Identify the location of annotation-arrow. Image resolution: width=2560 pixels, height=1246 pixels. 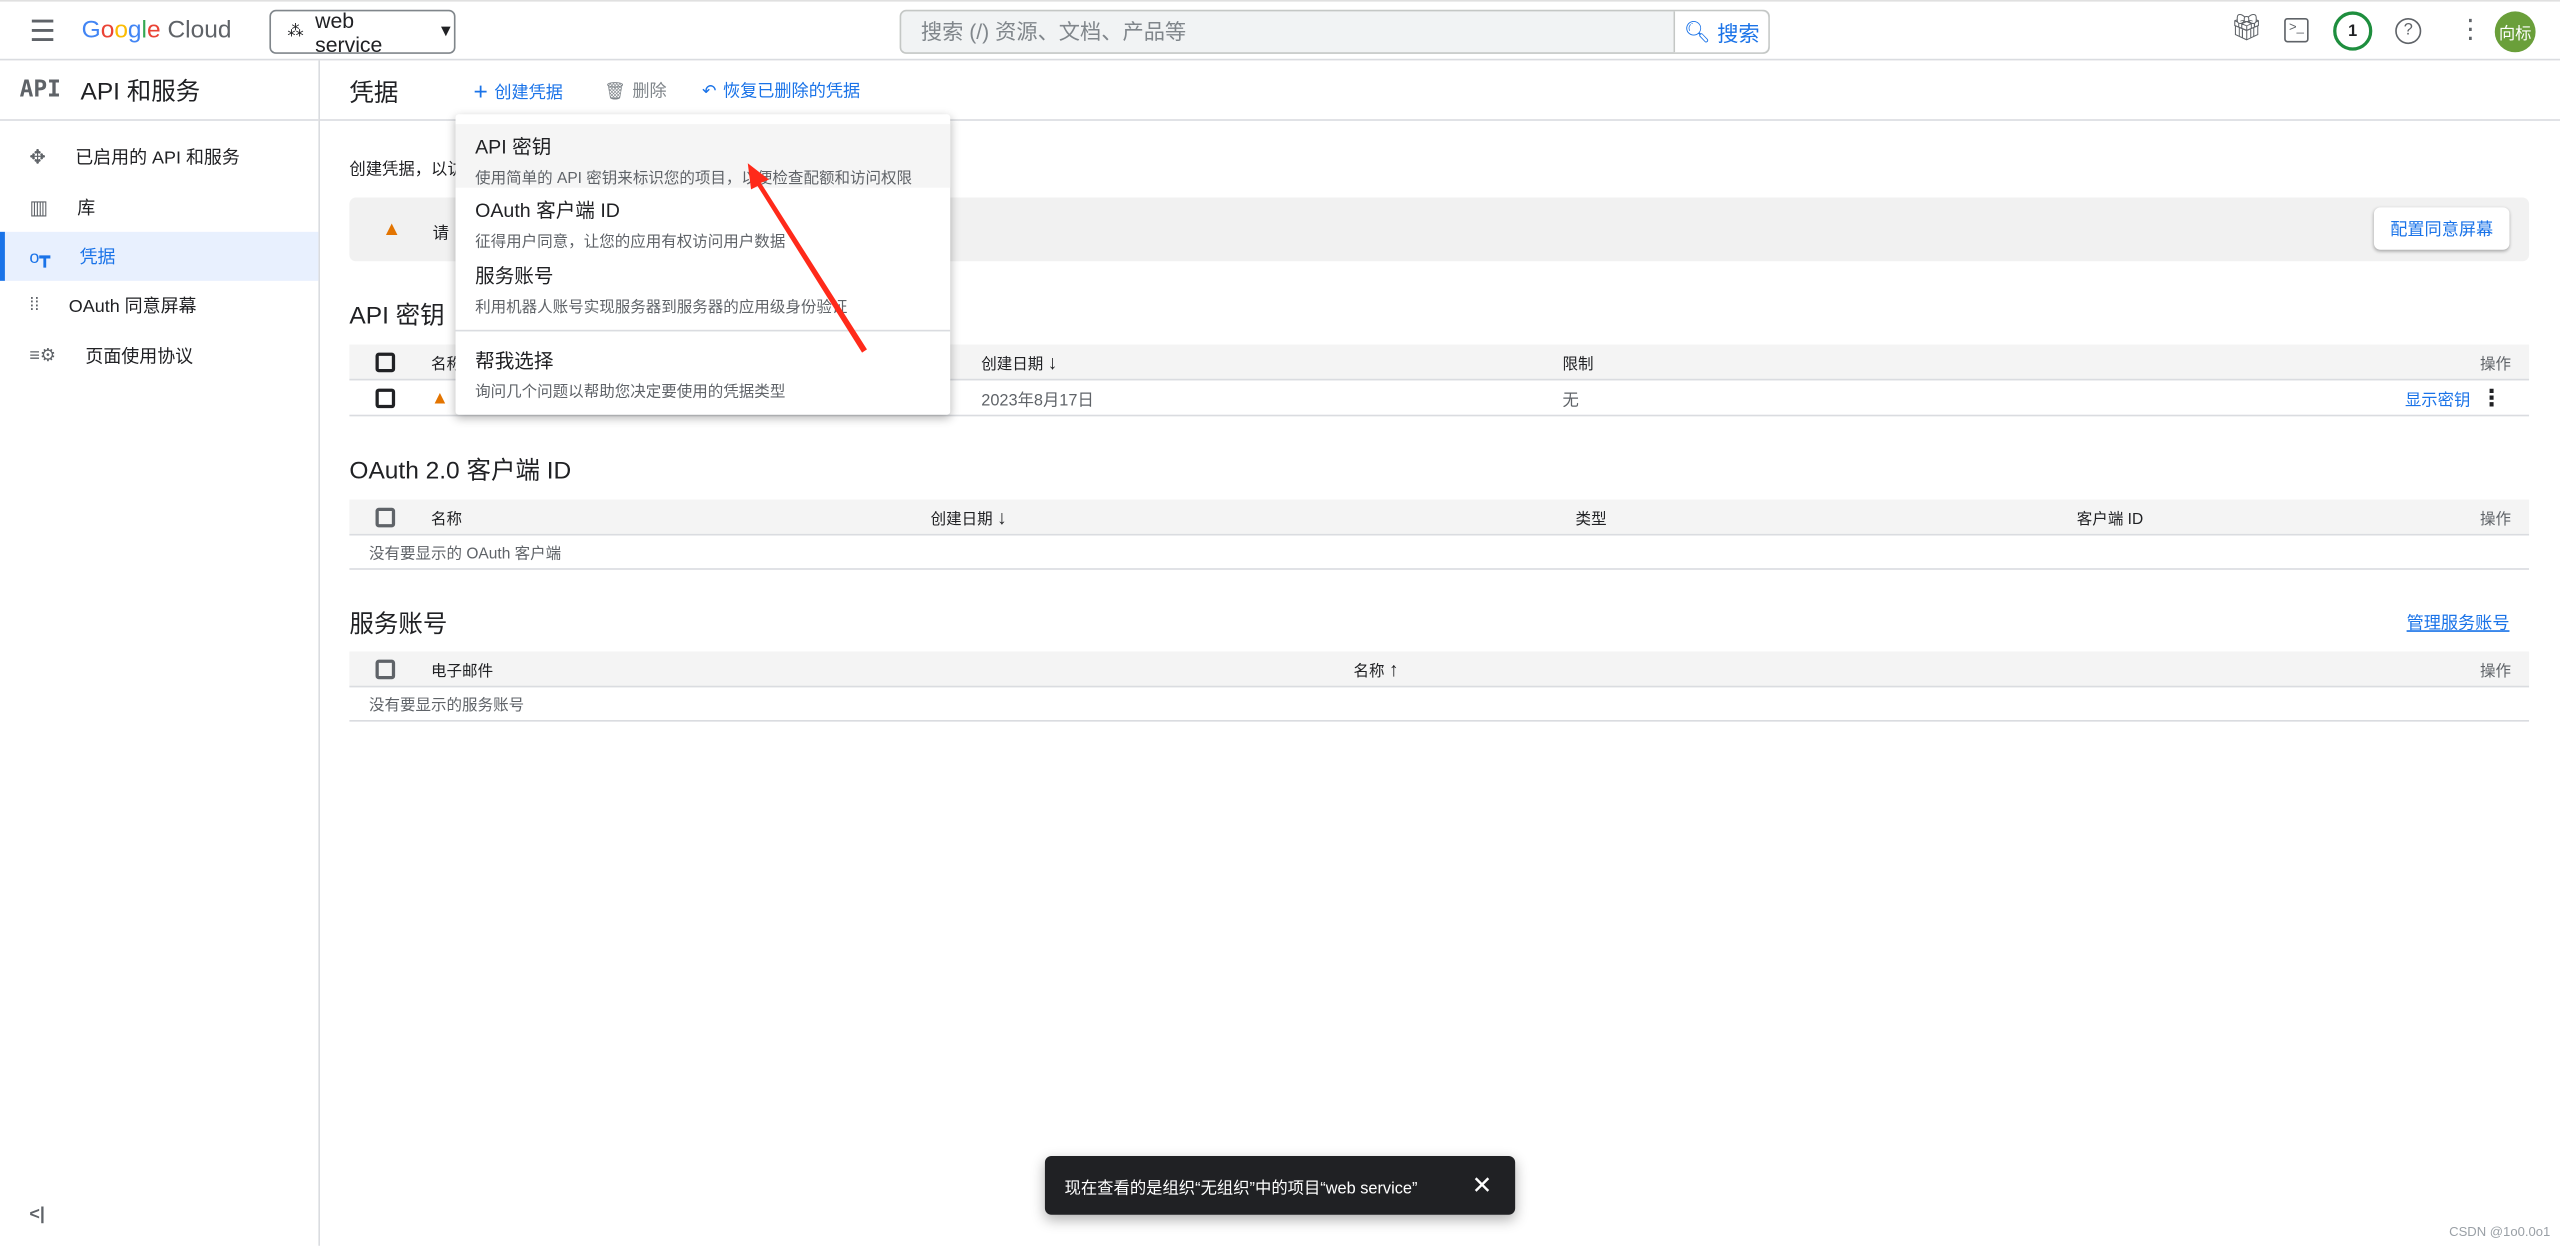
(807, 258).